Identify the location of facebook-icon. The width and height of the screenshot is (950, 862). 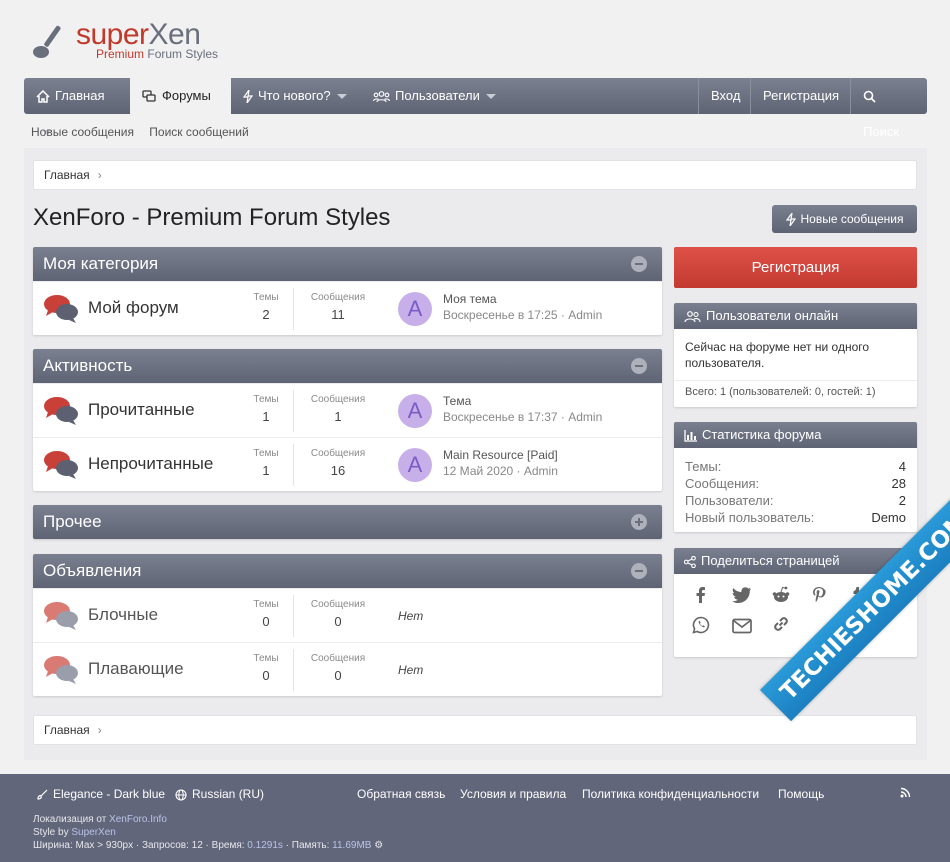
(710, 600).